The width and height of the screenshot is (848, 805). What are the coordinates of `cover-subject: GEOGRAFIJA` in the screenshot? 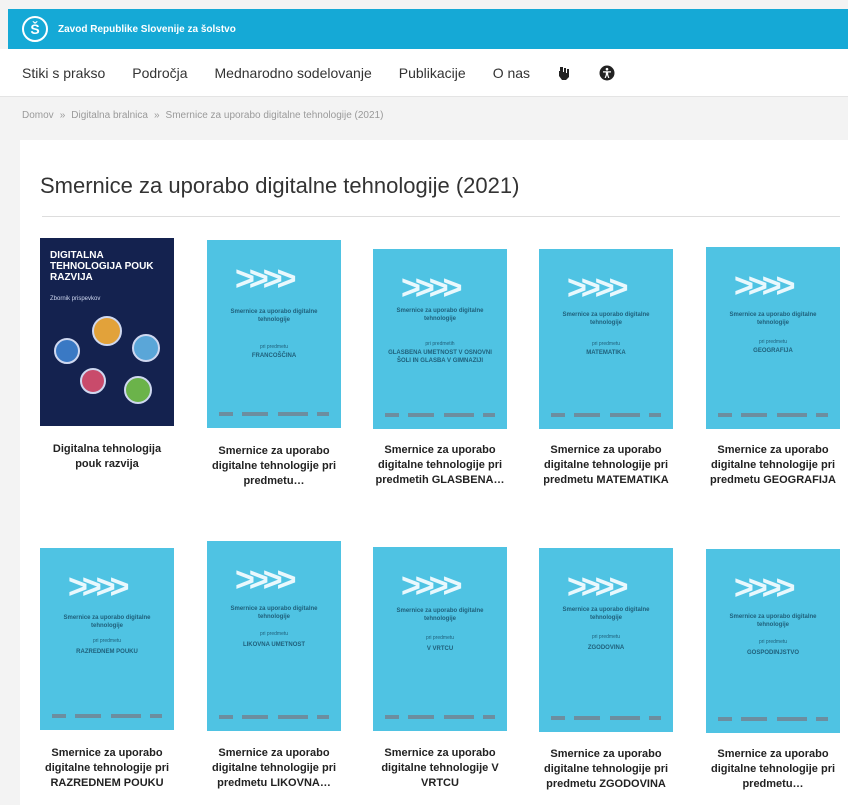 It's located at (773, 351).